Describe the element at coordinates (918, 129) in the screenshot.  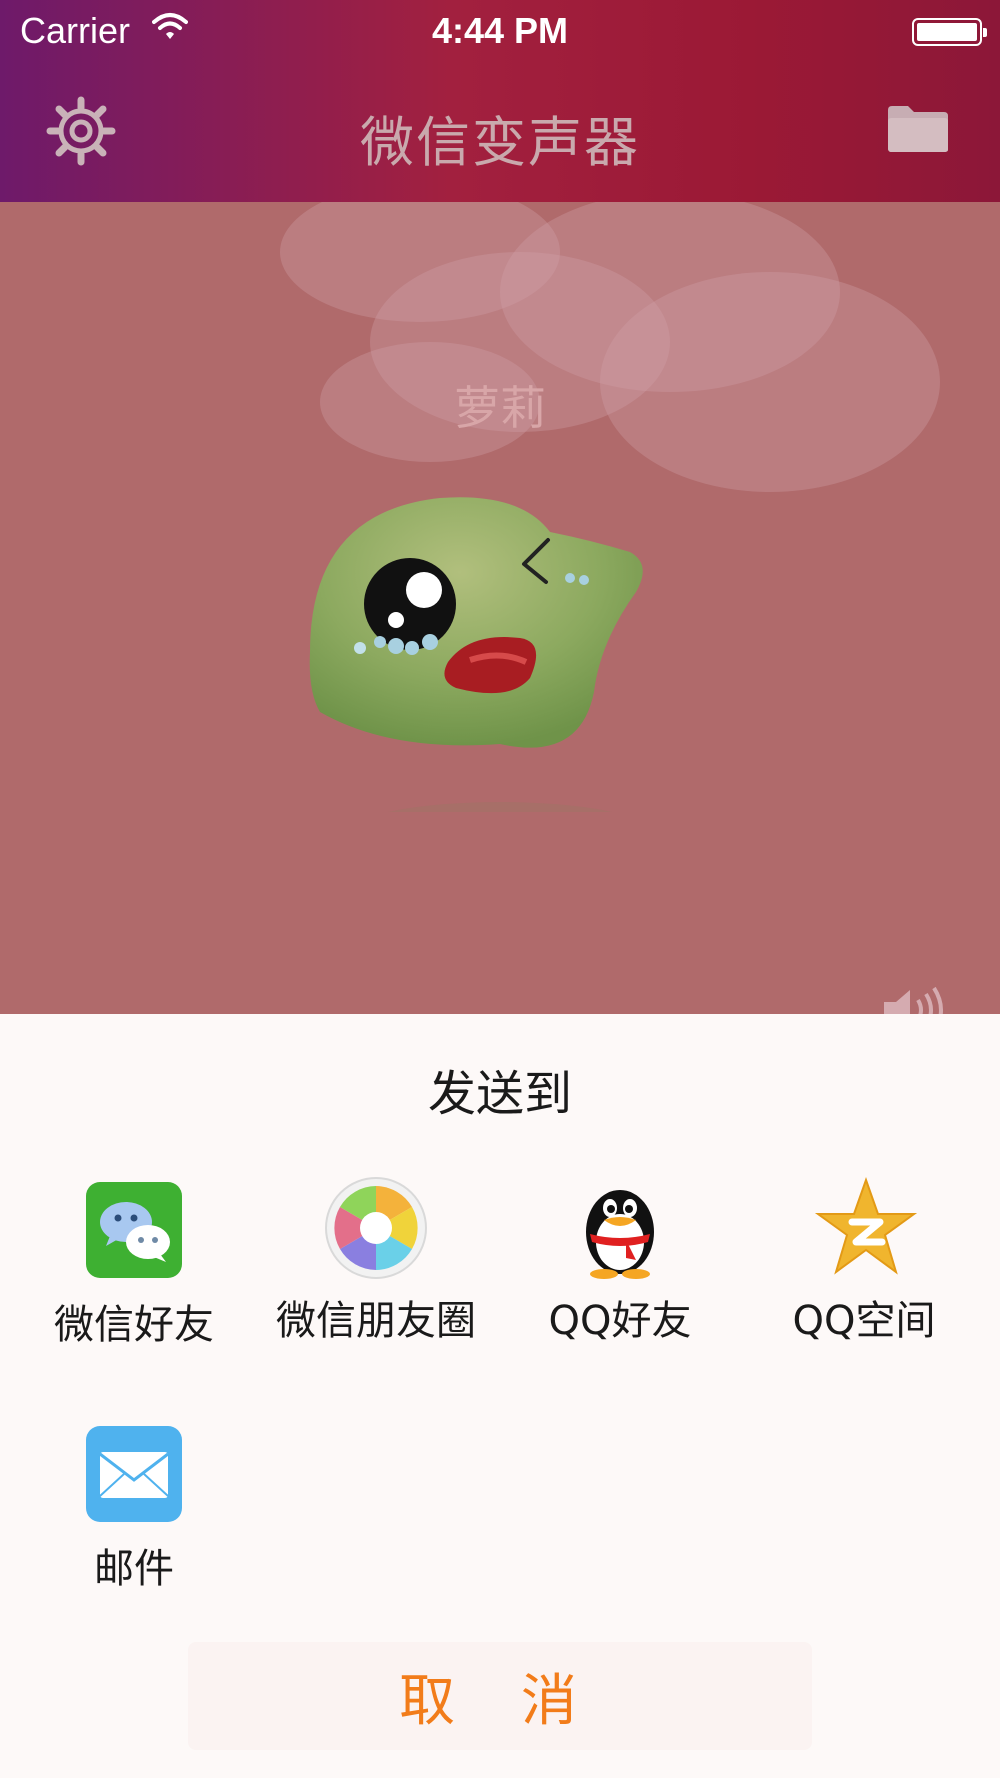
I see `folder-icon` at that location.